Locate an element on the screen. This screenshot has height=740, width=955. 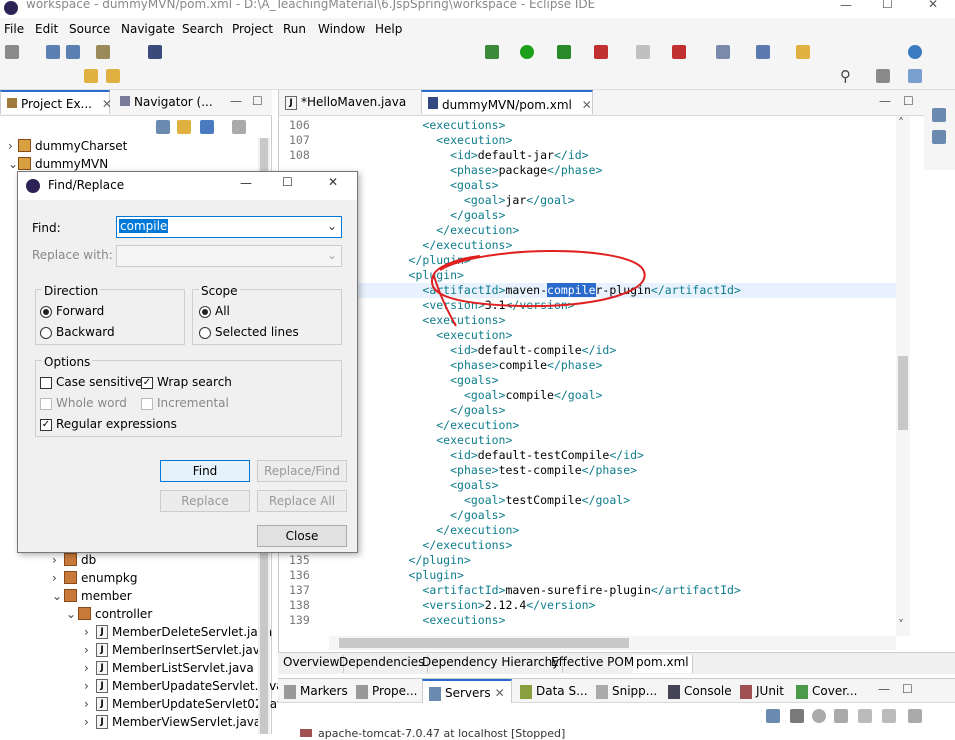
console-icon is located at coordinates (155, 52).